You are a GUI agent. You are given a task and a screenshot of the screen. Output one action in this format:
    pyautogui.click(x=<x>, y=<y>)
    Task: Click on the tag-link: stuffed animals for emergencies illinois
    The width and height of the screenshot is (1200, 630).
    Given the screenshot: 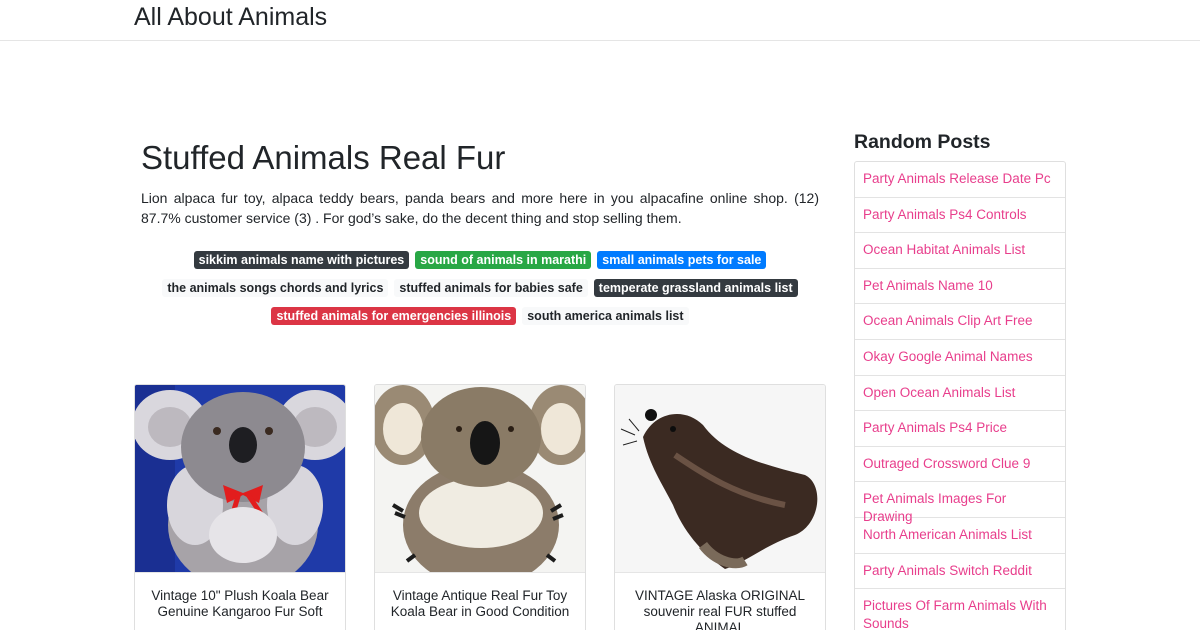 What is the action you would take?
    pyautogui.click(x=394, y=316)
    